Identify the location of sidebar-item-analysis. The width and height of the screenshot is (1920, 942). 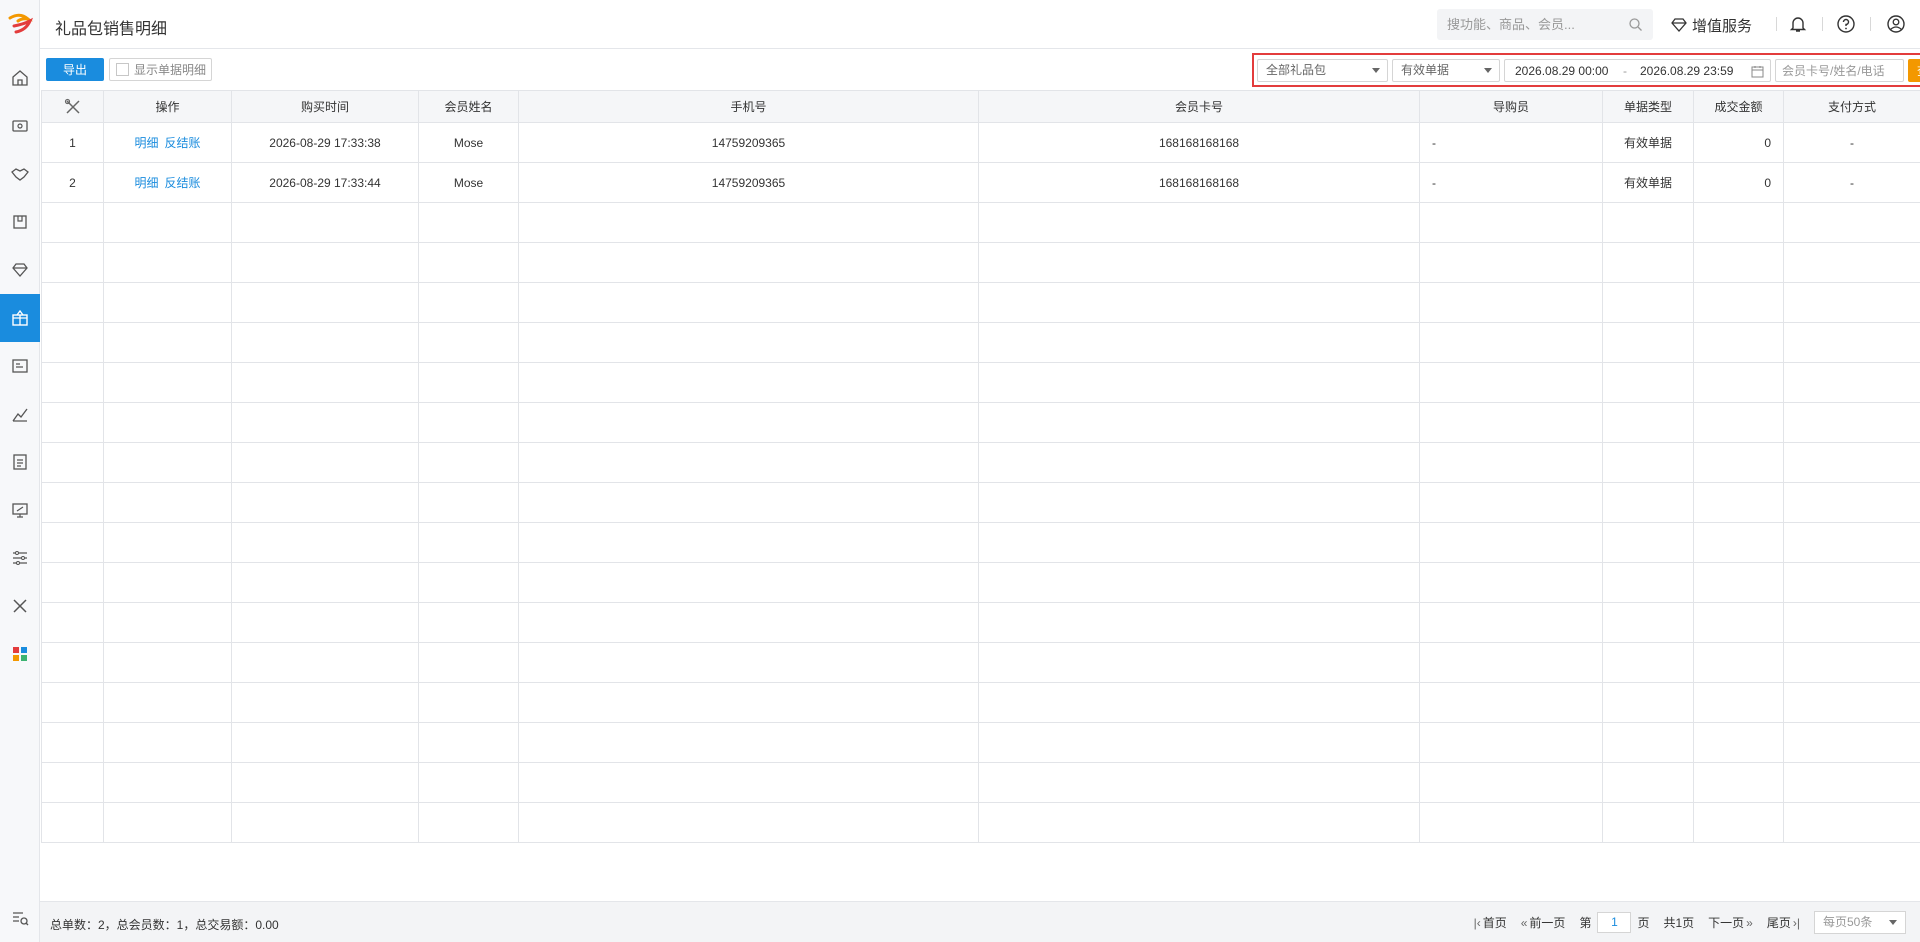
(20, 414).